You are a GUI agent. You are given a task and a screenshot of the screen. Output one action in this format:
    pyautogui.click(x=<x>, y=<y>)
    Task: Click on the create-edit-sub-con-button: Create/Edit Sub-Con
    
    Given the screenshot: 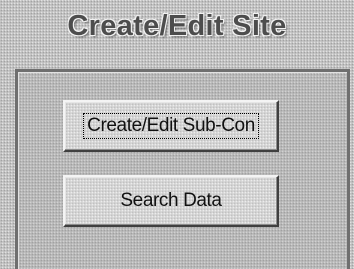 What is the action you would take?
    pyautogui.click(x=171, y=126)
    